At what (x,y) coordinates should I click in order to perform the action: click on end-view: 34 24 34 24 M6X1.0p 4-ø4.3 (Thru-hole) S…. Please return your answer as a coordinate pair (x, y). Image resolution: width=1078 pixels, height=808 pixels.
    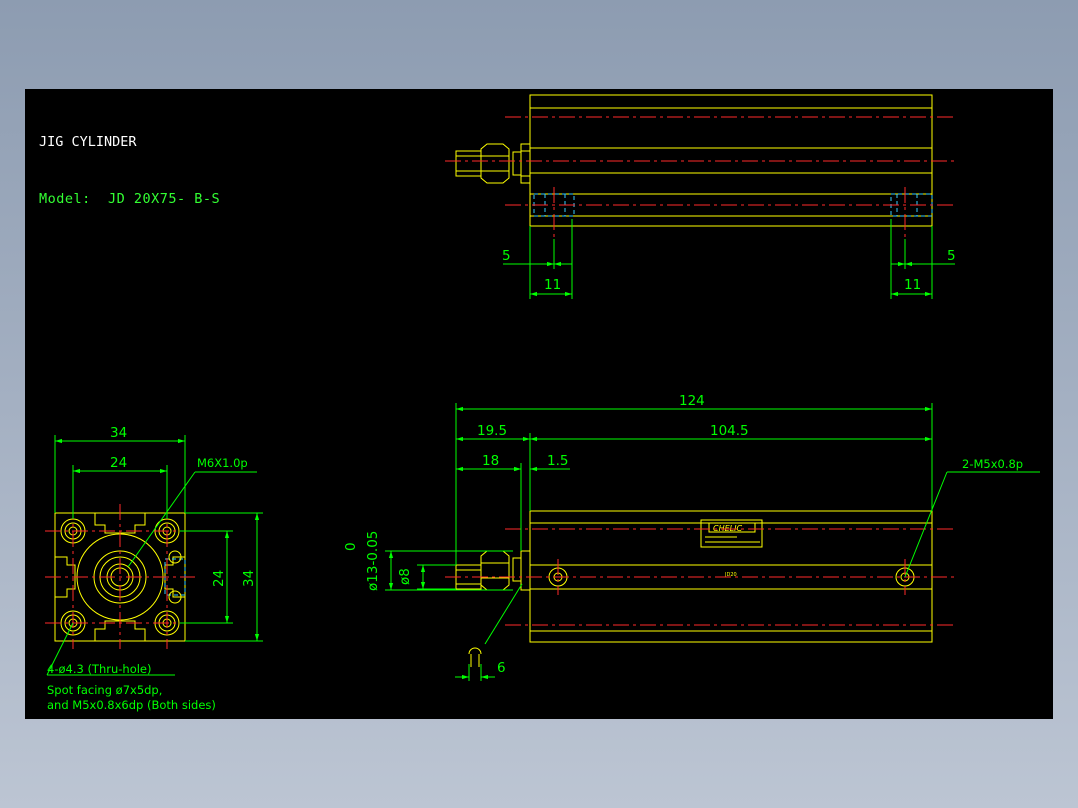
    Looking at the image, I should click on (154, 568).